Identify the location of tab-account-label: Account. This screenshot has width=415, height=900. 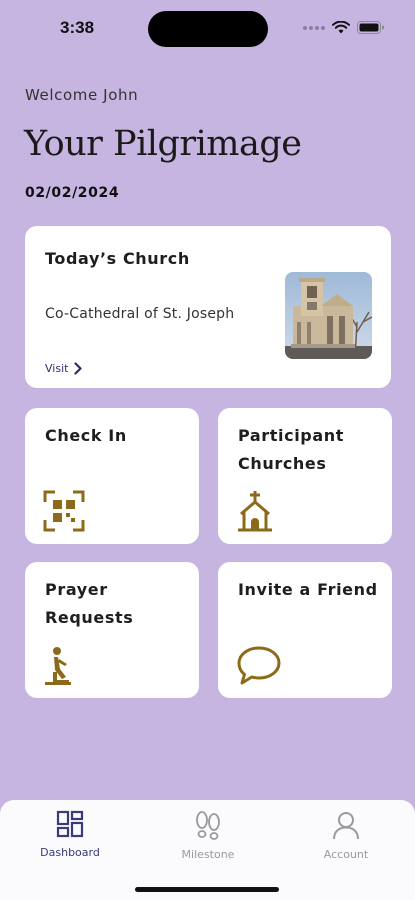
(346, 854).